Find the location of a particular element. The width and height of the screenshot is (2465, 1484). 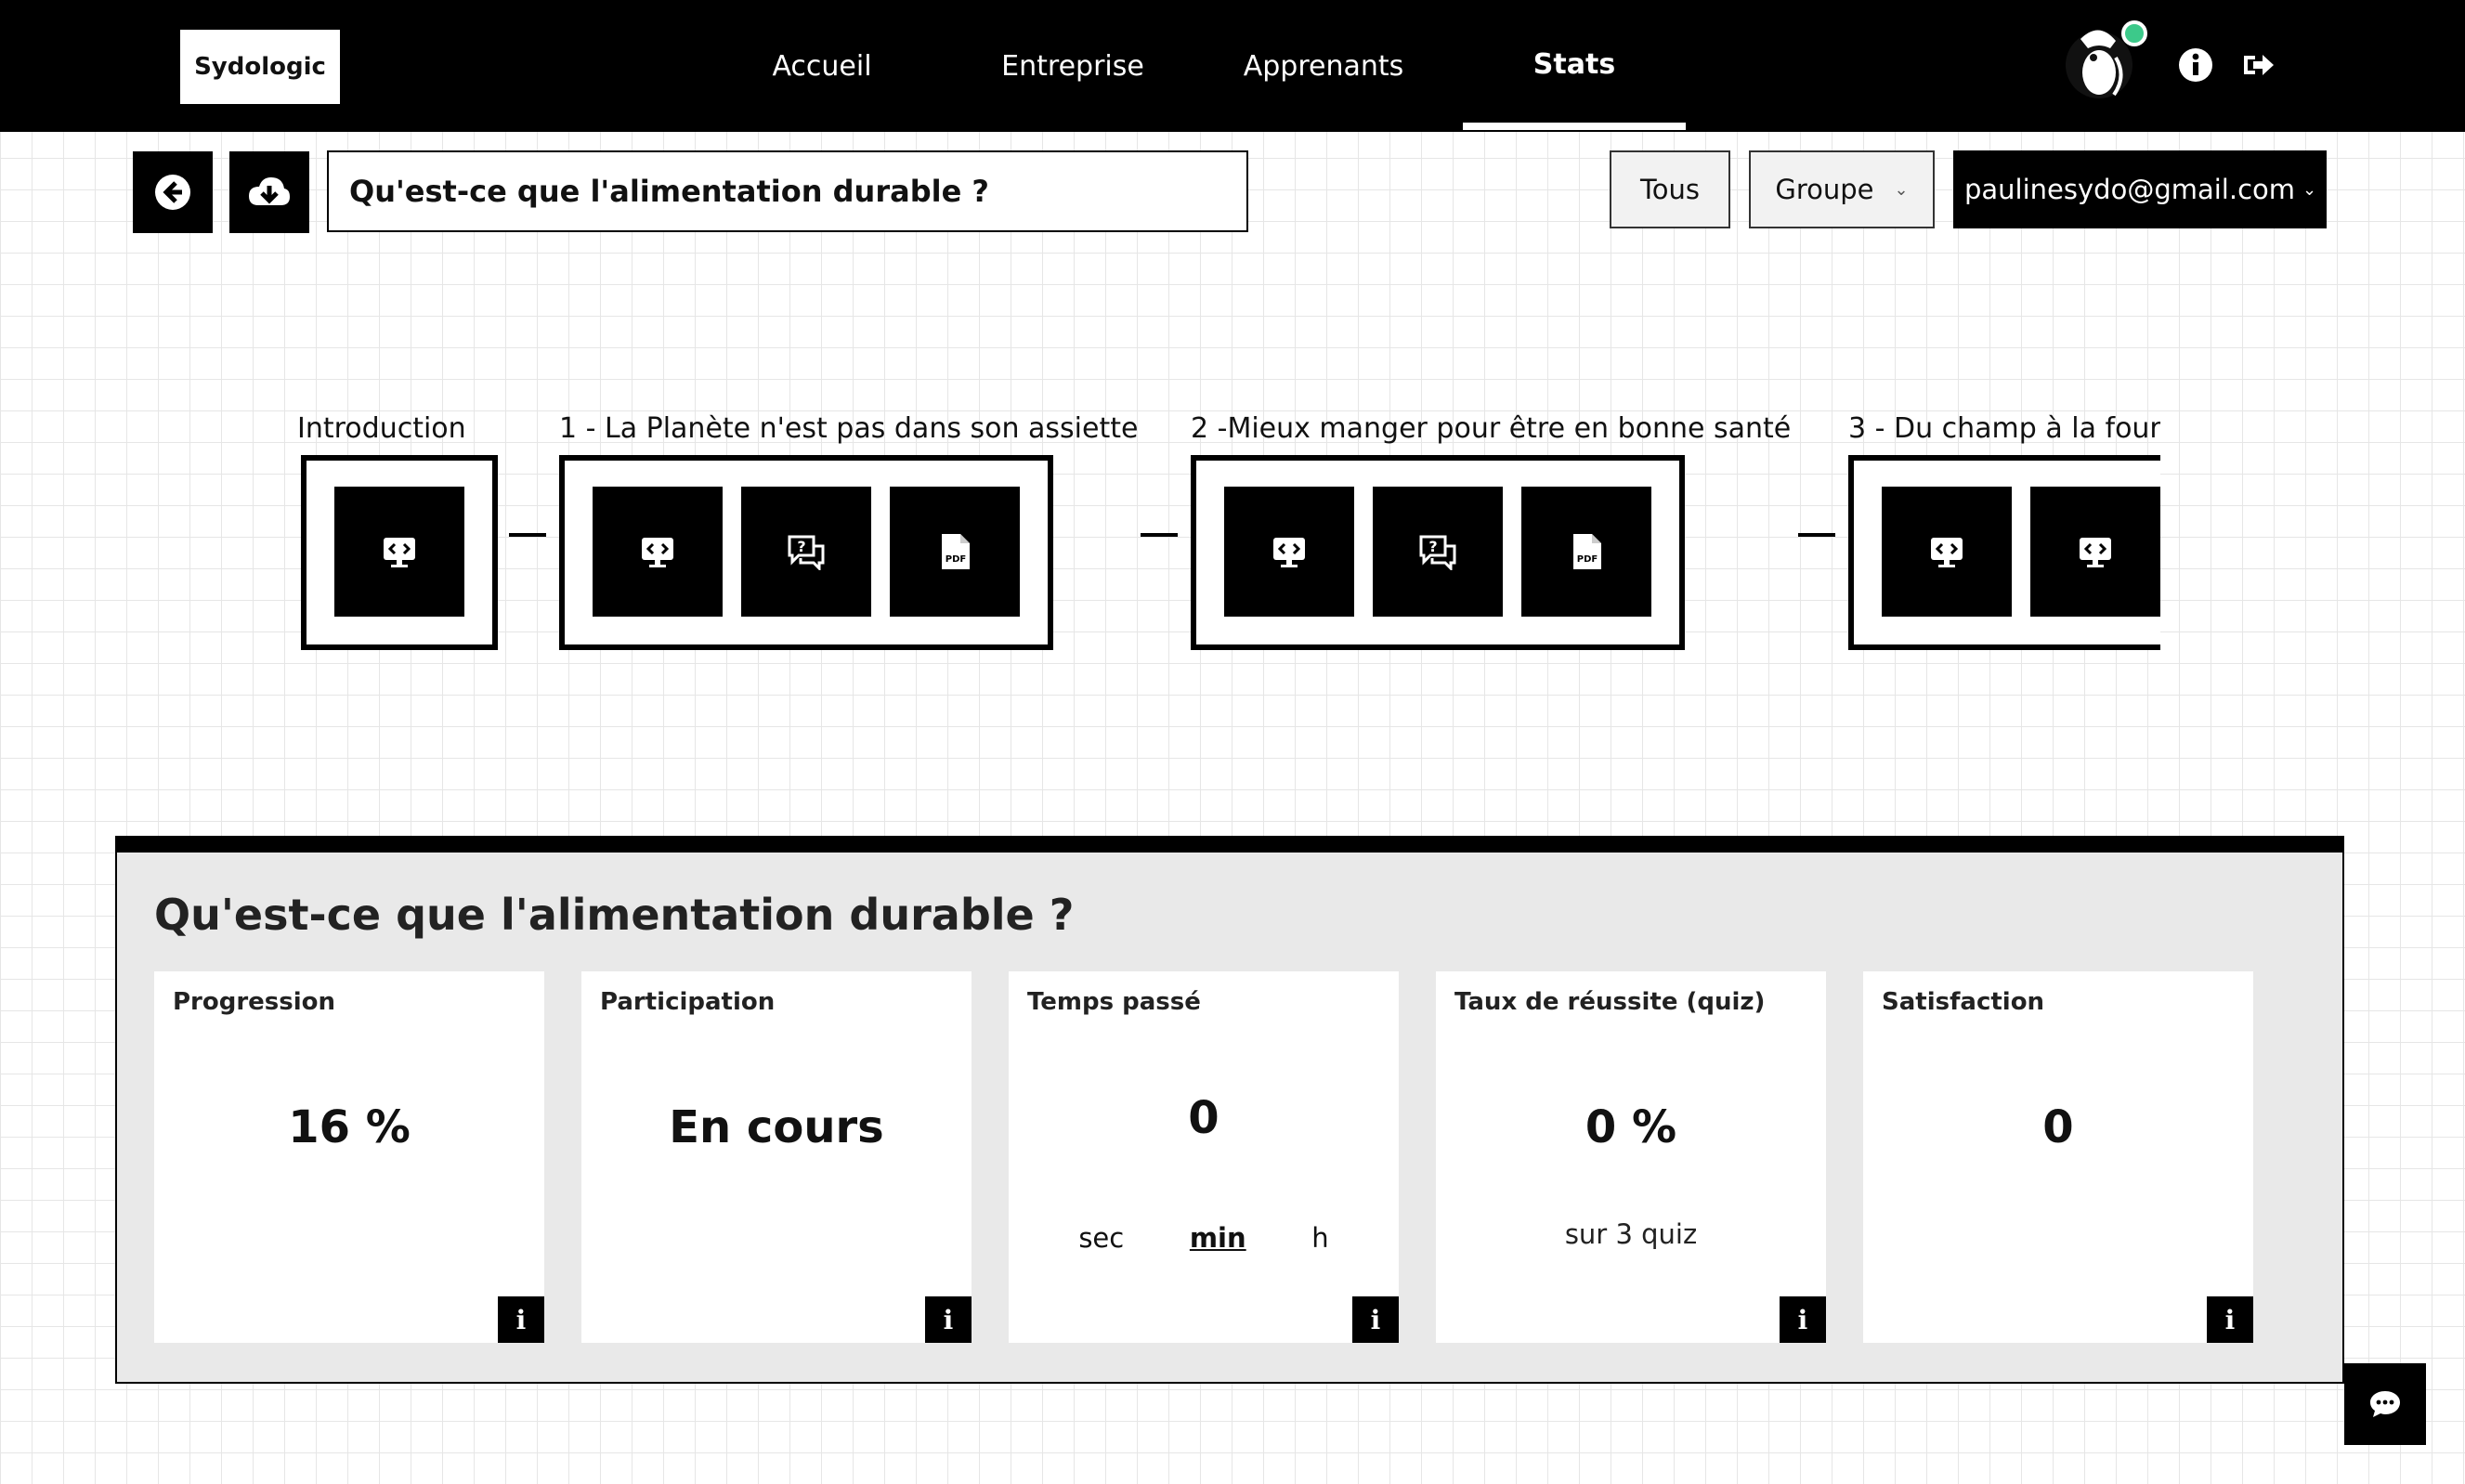

card-satisfaction: Satisfaction 0 i is located at coordinates (2058, 1157).